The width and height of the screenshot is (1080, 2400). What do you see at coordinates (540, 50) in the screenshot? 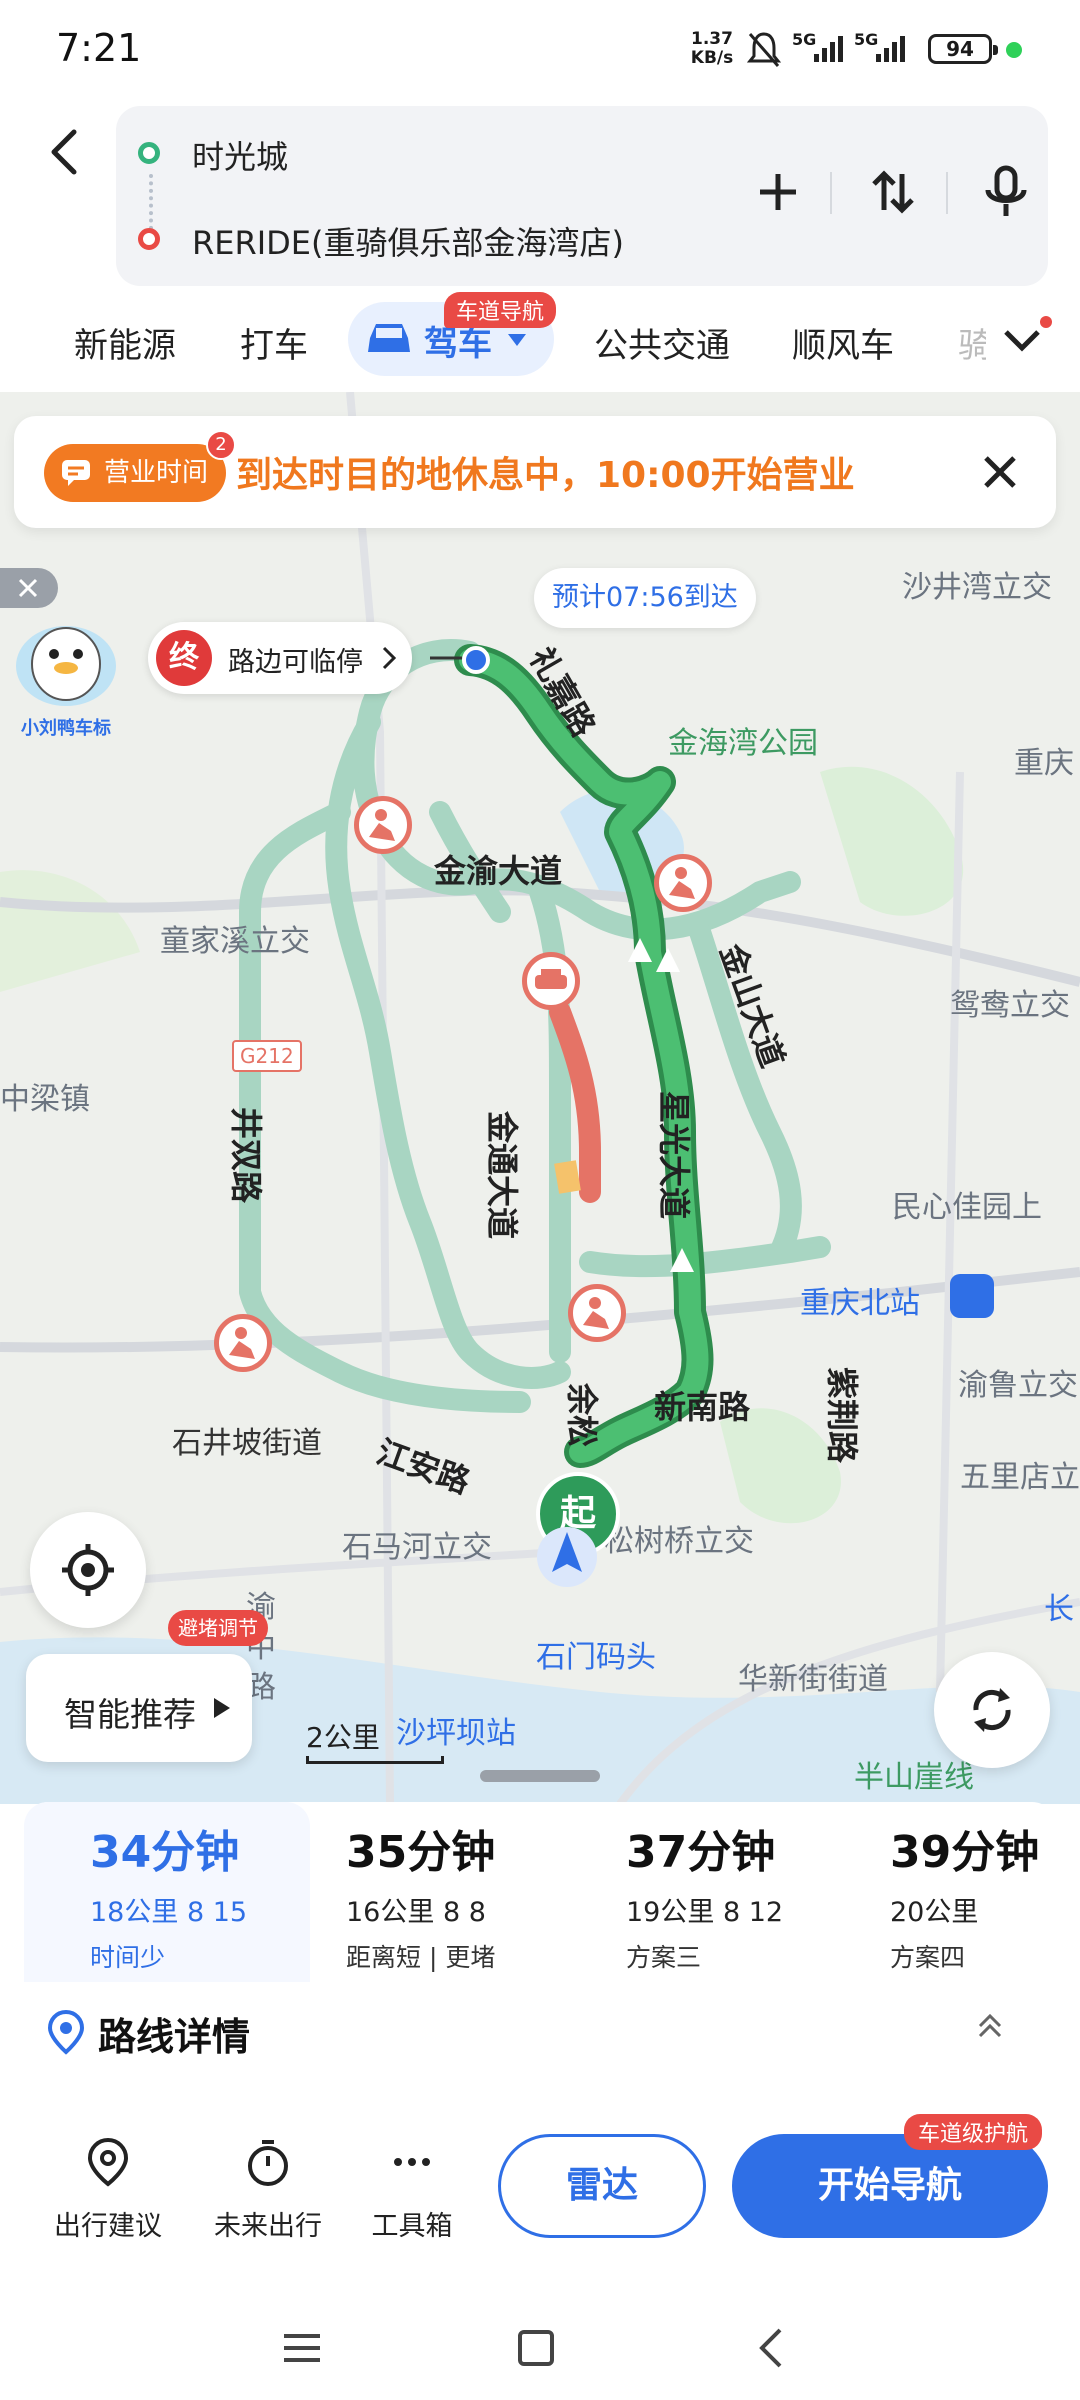
I see `status-bar: 7:21 1.37 KB/s 5G 5G 94` at bounding box center [540, 50].